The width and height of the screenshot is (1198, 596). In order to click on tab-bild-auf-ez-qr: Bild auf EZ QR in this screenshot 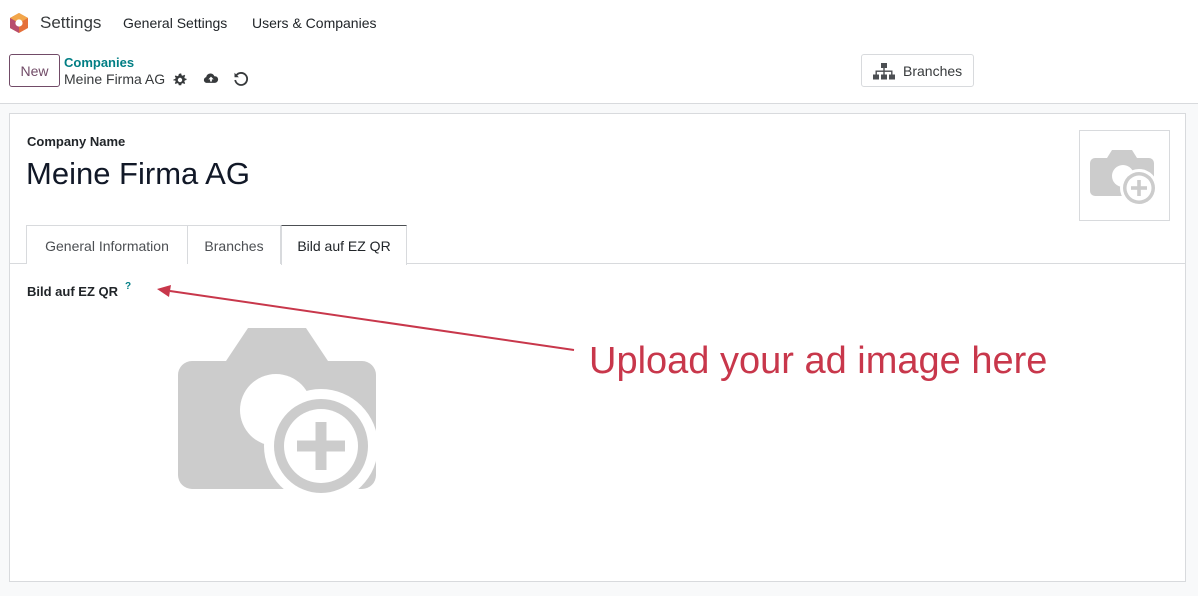, I will do `click(344, 245)`.